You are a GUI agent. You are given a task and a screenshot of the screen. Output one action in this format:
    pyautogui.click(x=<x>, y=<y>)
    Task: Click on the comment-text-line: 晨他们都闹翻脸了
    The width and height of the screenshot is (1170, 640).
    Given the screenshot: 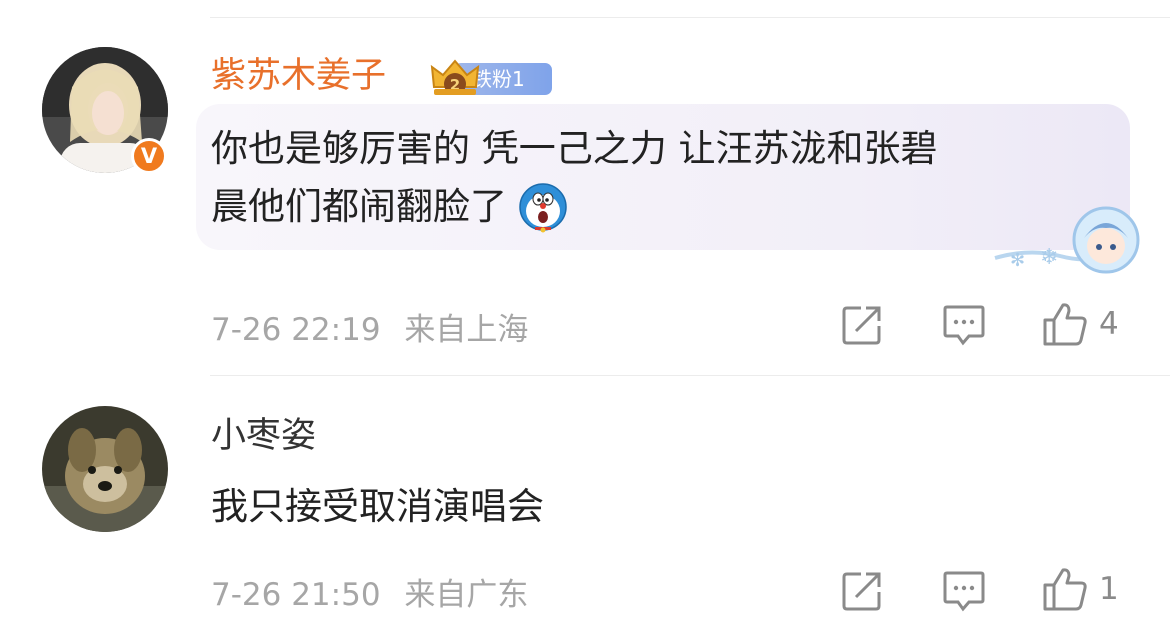 What is the action you would take?
    pyautogui.click(x=574, y=207)
    